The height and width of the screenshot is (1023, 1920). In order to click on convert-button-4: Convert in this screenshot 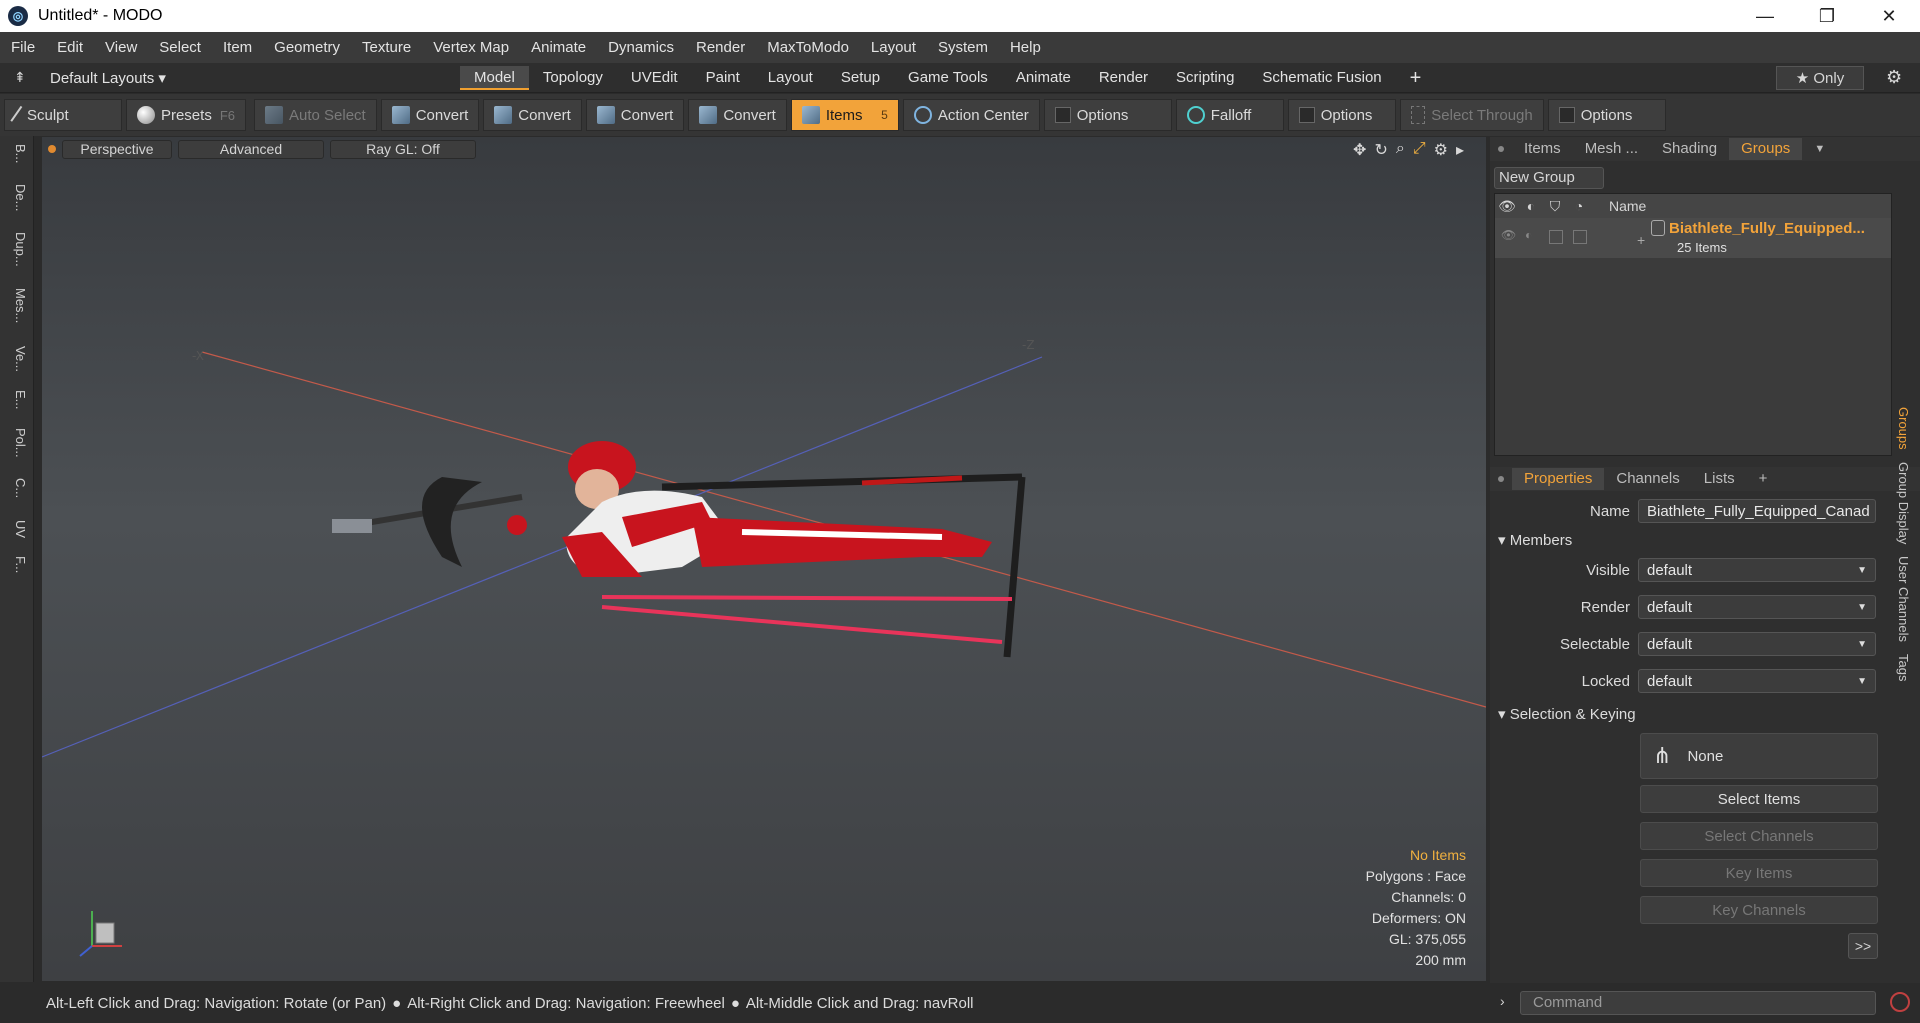, I will do `click(737, 115)`.